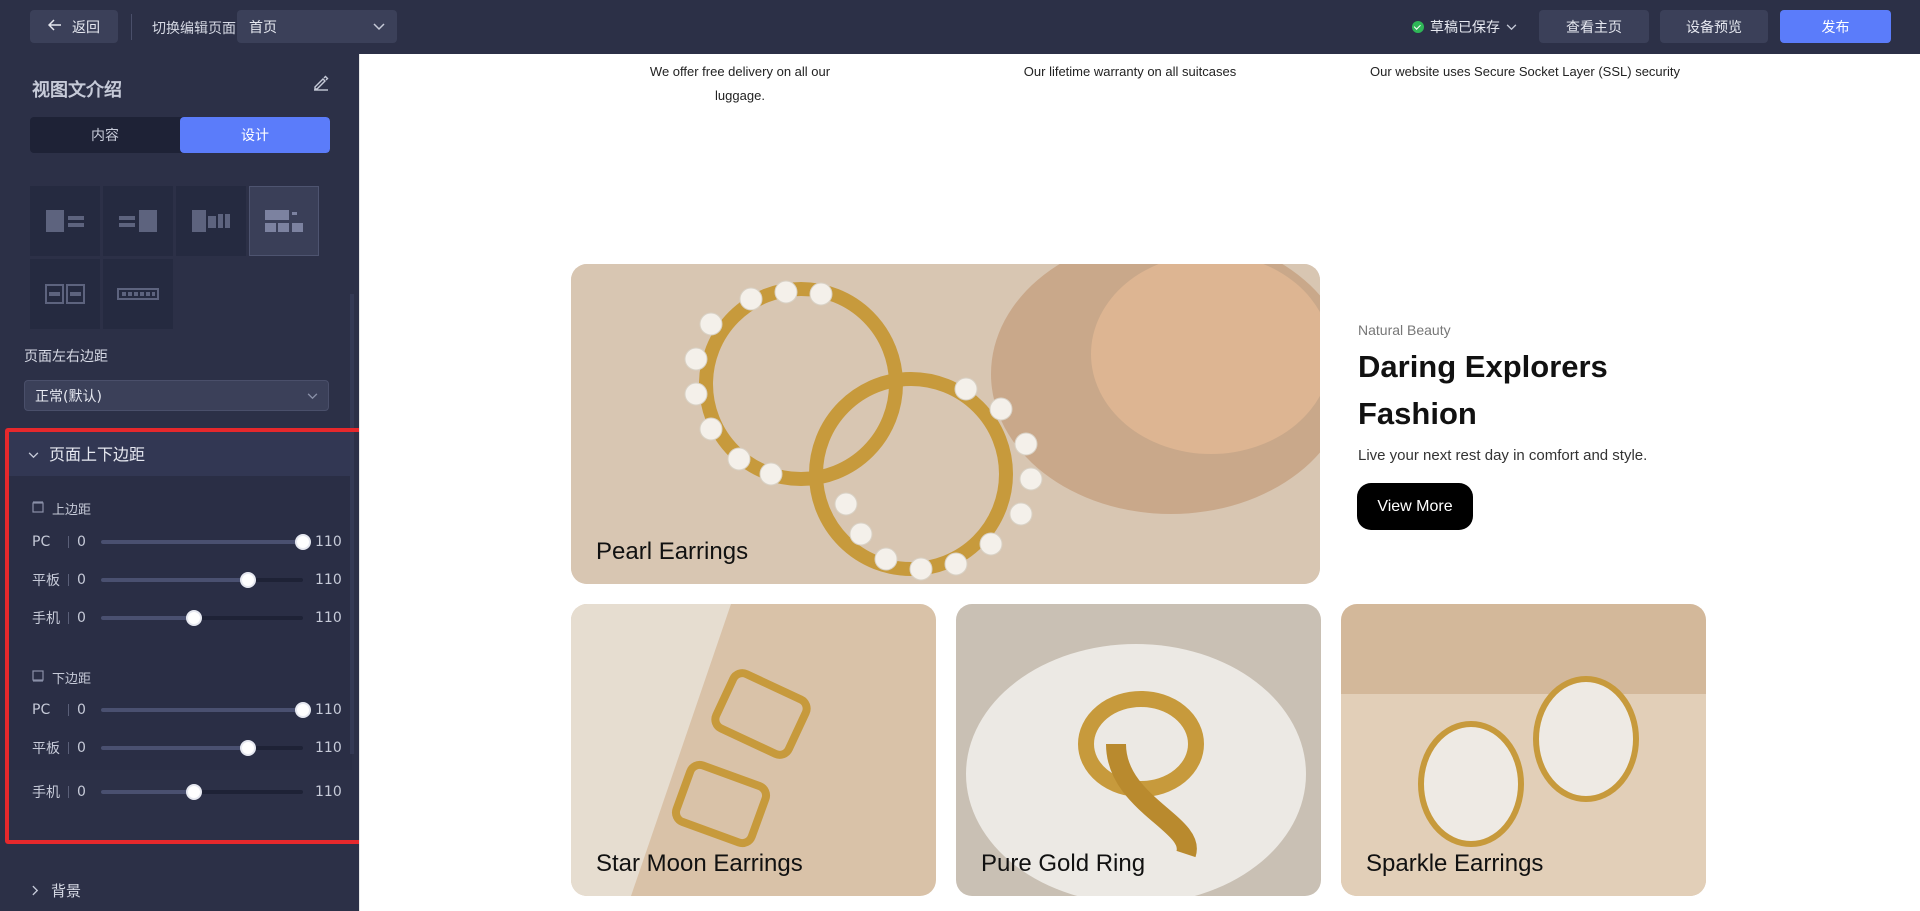 The image size is (1920, 911). I want to click on pearl-earrings-image, so click(945, 424).